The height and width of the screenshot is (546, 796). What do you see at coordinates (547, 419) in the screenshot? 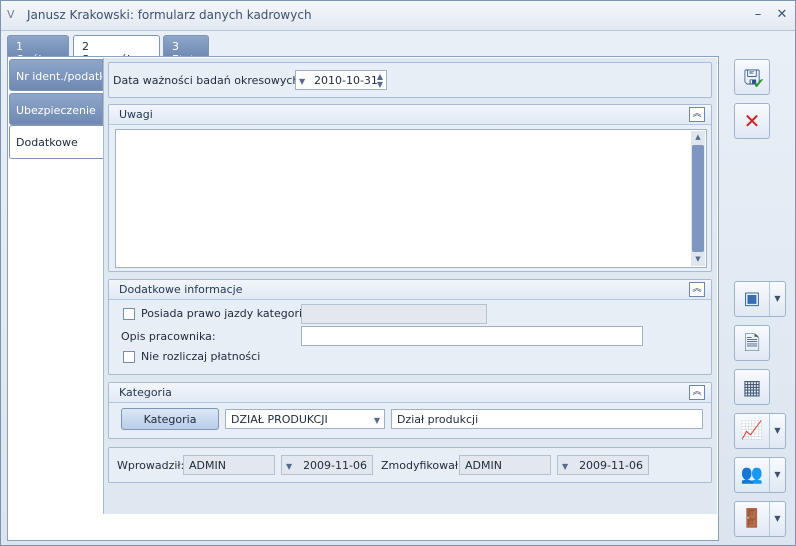
I see `kategoria-description: Dział produkcji` at bounding box center [547, 419].